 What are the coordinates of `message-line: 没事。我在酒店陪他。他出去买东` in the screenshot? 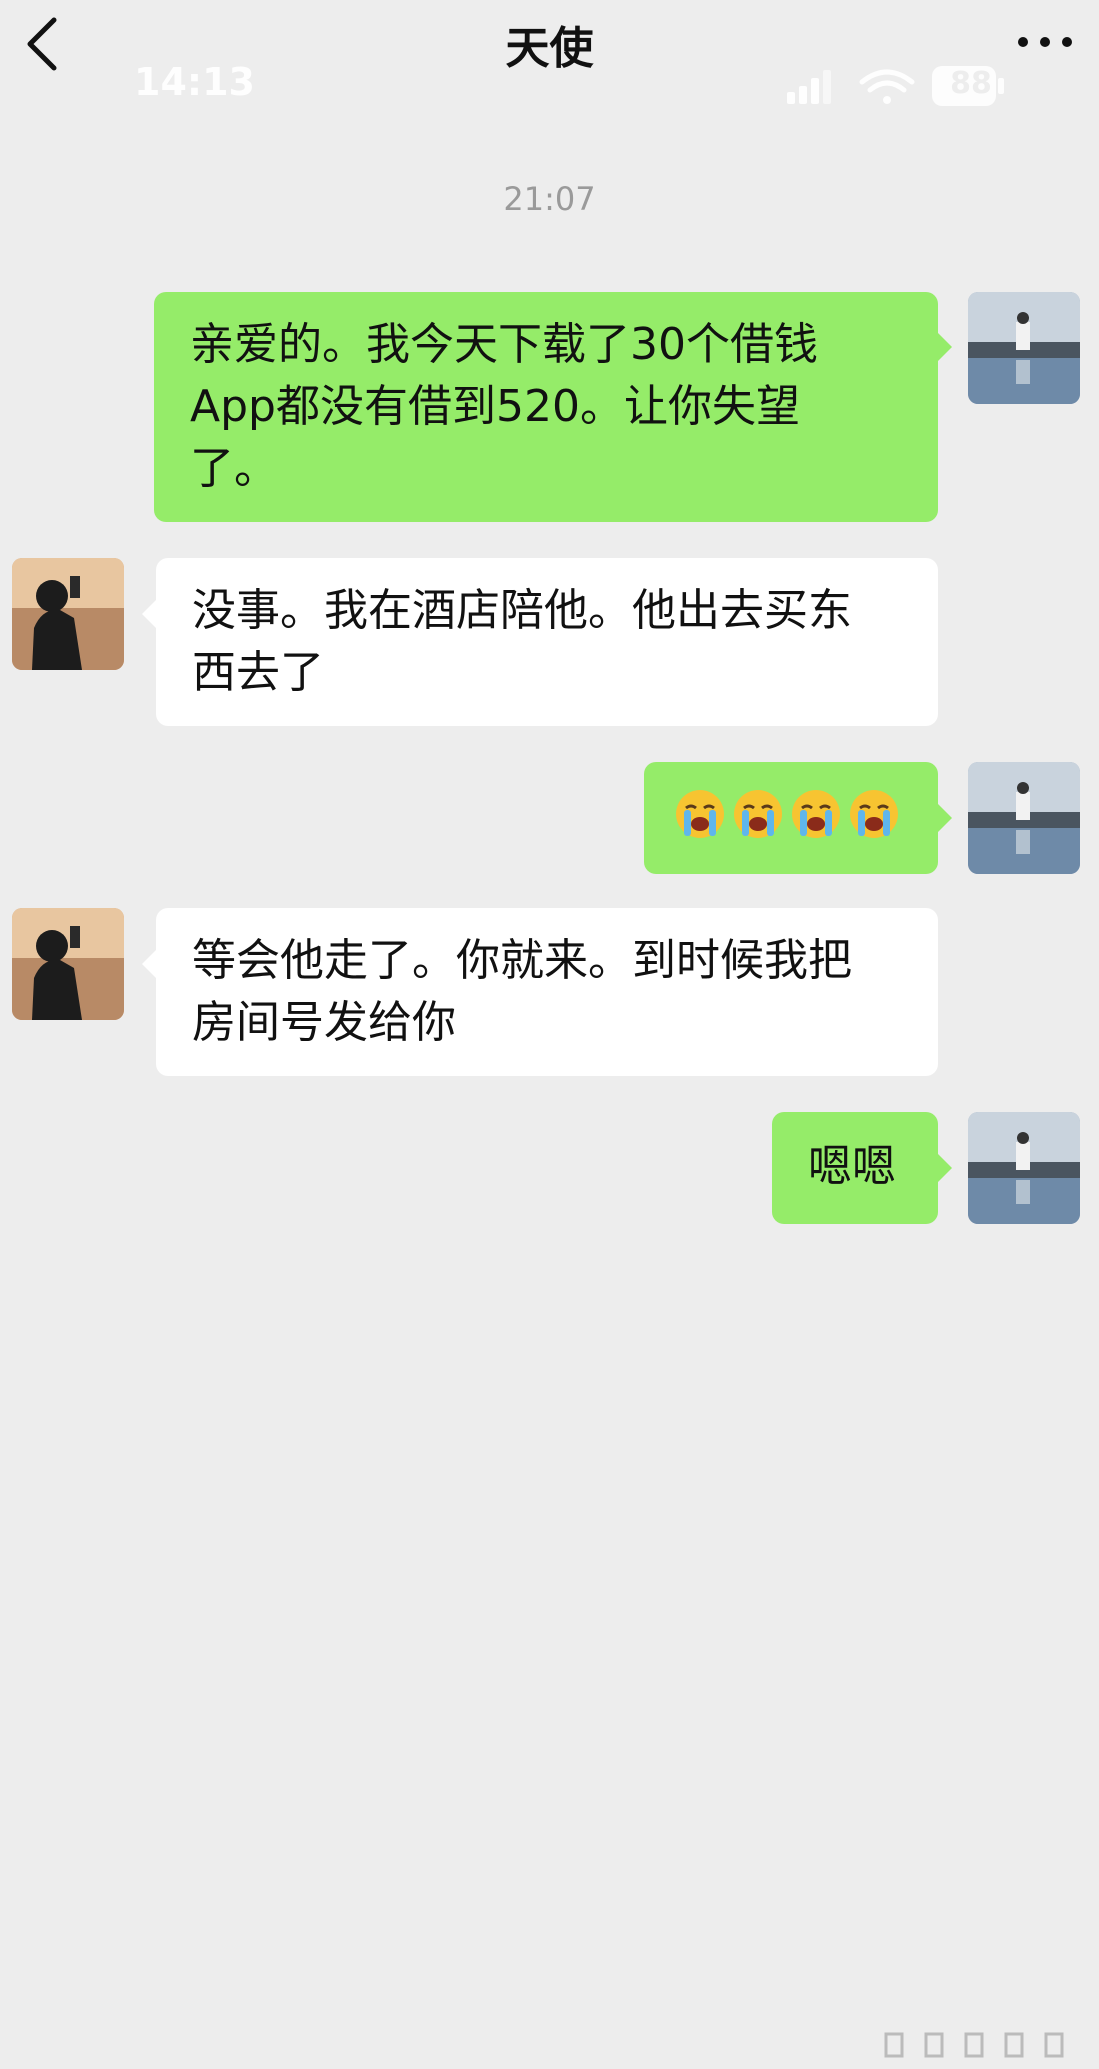 It's located at (522, 610).